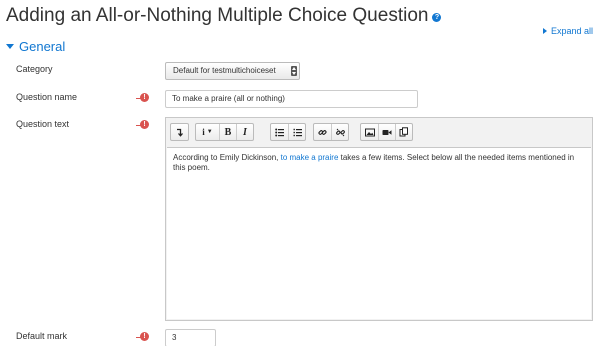 This screenshot has width=600, height=346. What do you see at coordinates (227, 132) in the screenshot?
I see `bold-icon: B` at bounding box center [227, 132].